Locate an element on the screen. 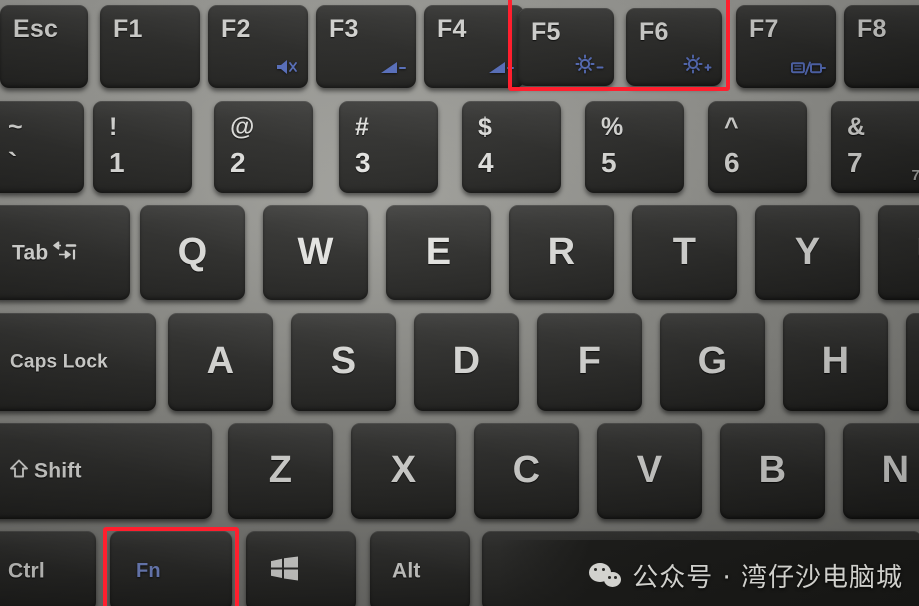 The image size is (919, 606). key-r: R is located at coordinates (561, 252).